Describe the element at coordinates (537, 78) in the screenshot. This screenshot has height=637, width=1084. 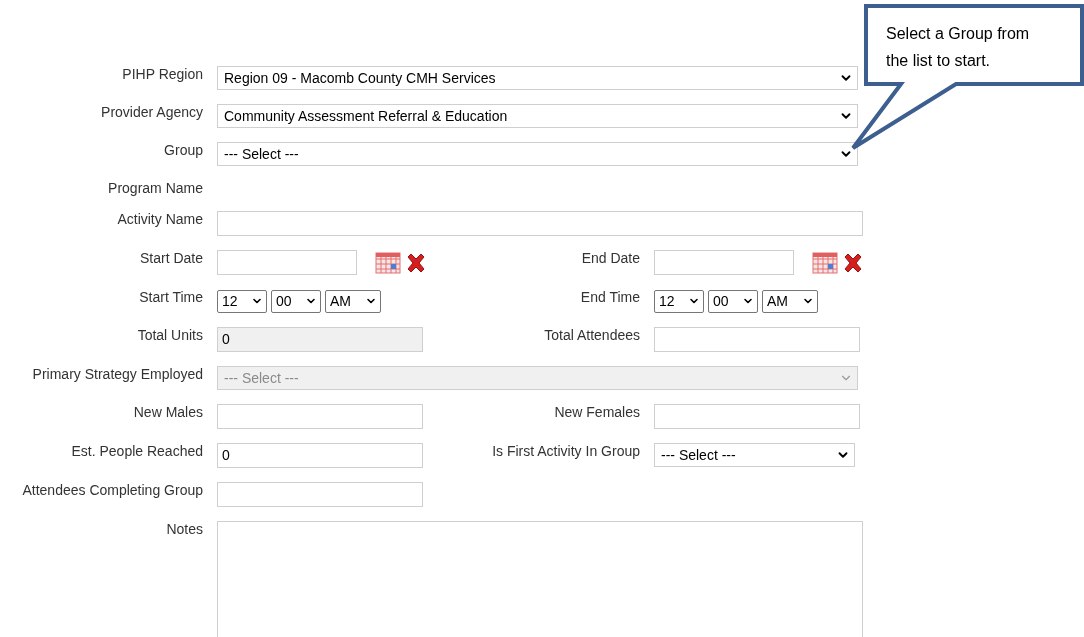
I see `dropdown: Region 09 - Macomb County CMH Services` at that location.